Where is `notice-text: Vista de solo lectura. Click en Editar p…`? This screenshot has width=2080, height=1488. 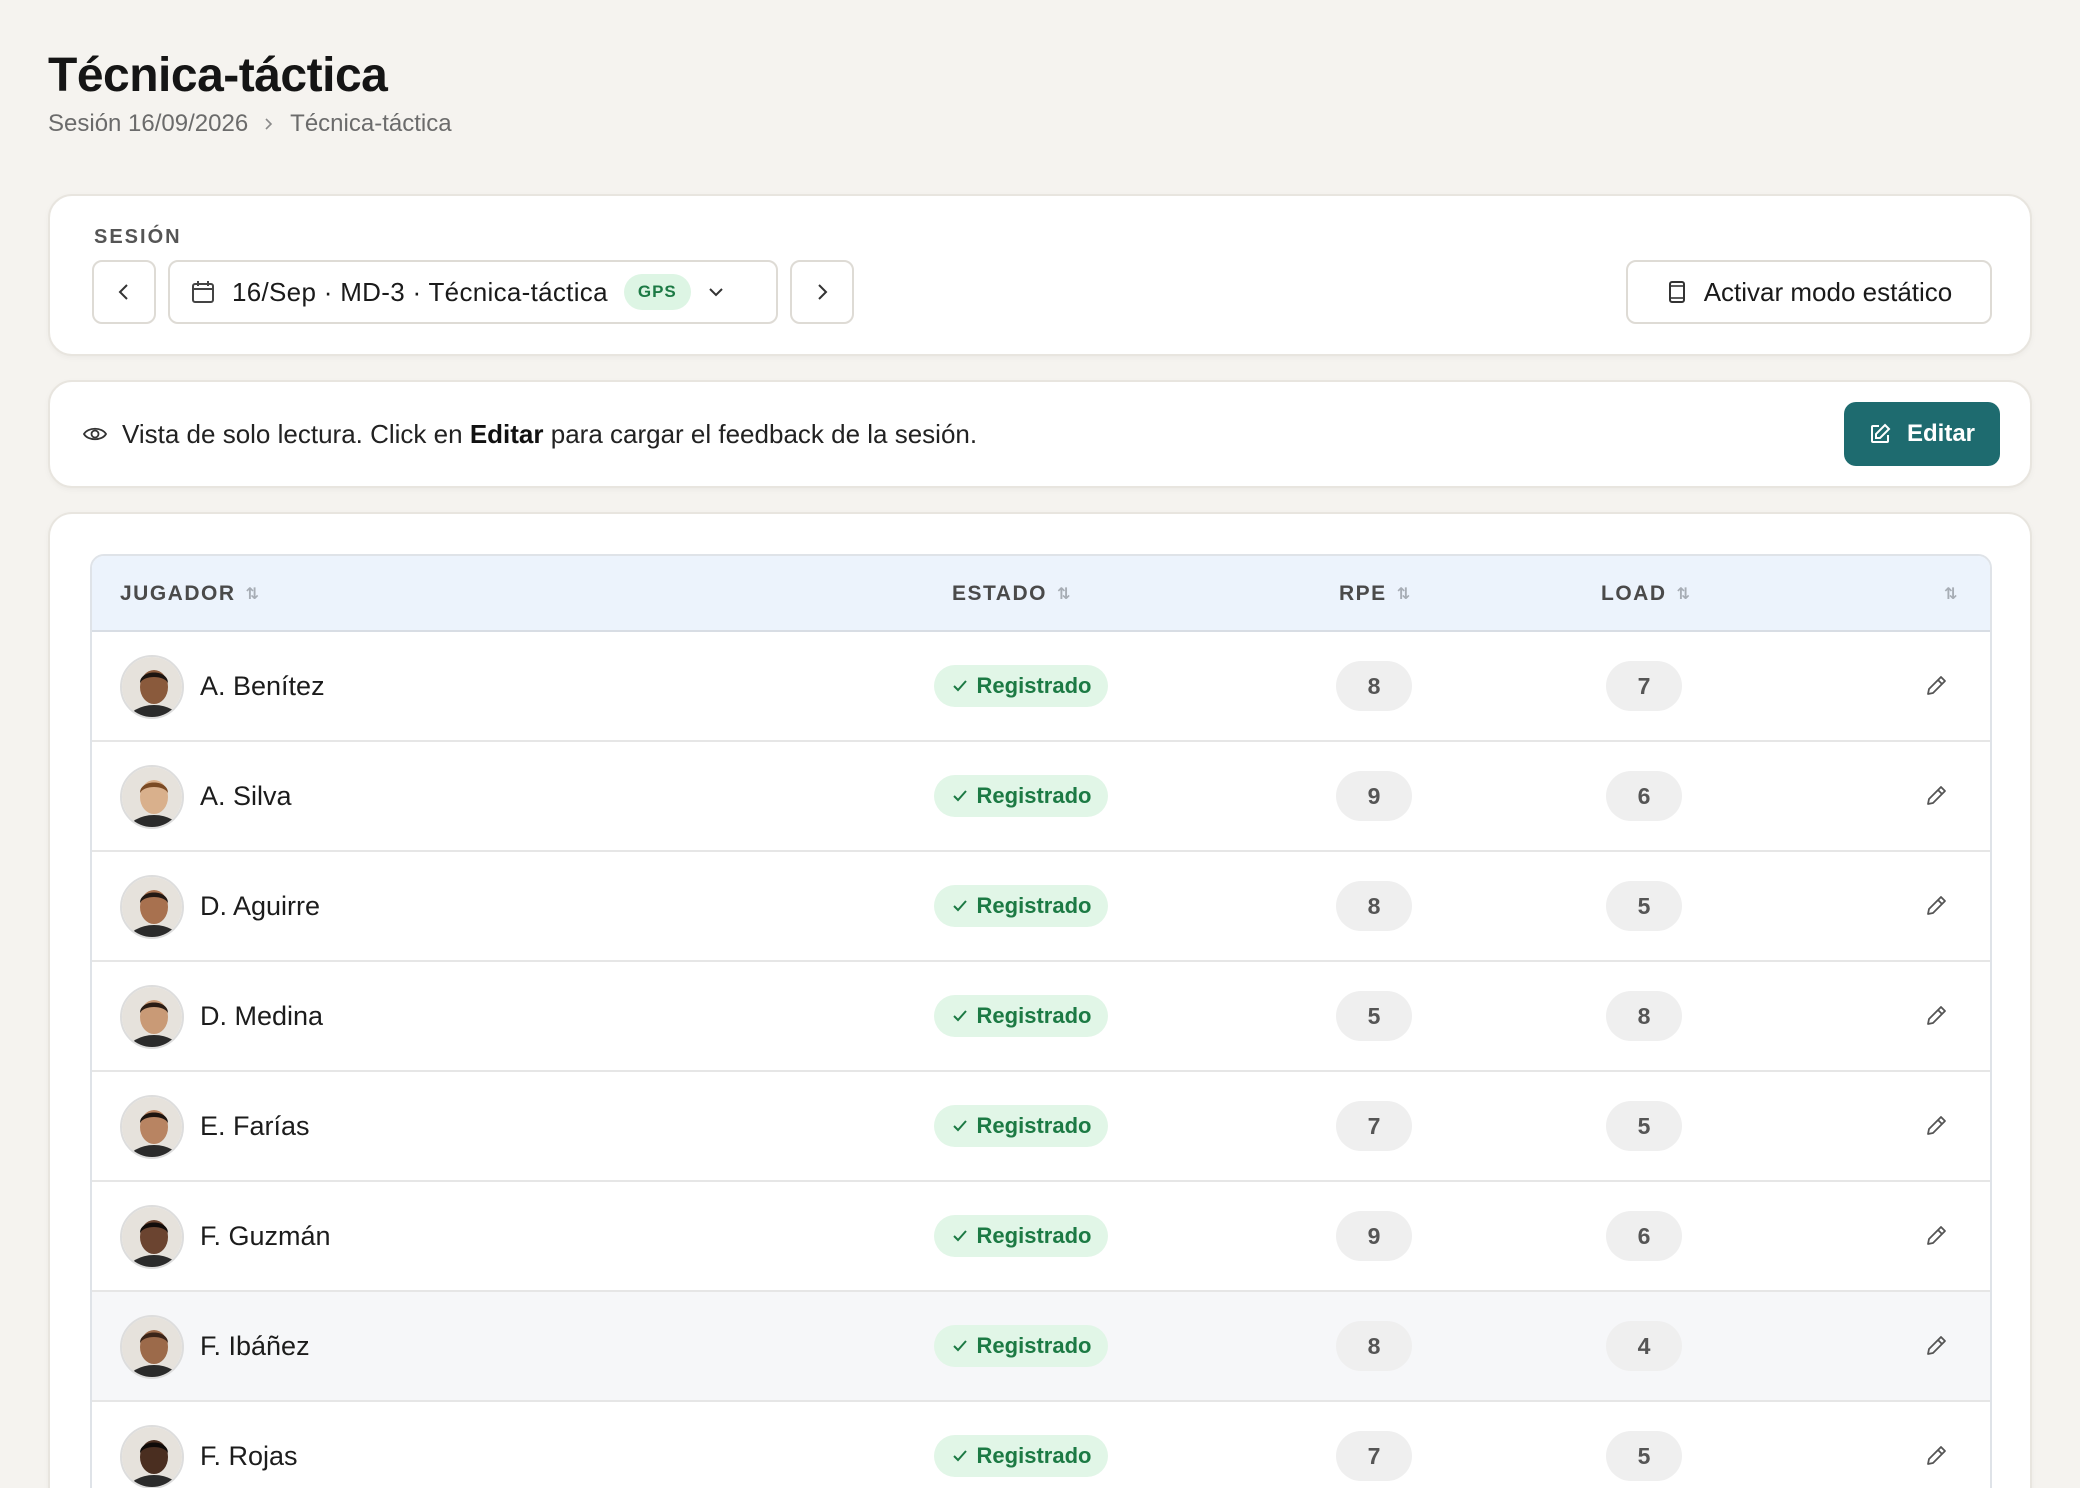 notice-text: Vista de solo lectura. Click en Editar p… is located at coordinates (529, 434).